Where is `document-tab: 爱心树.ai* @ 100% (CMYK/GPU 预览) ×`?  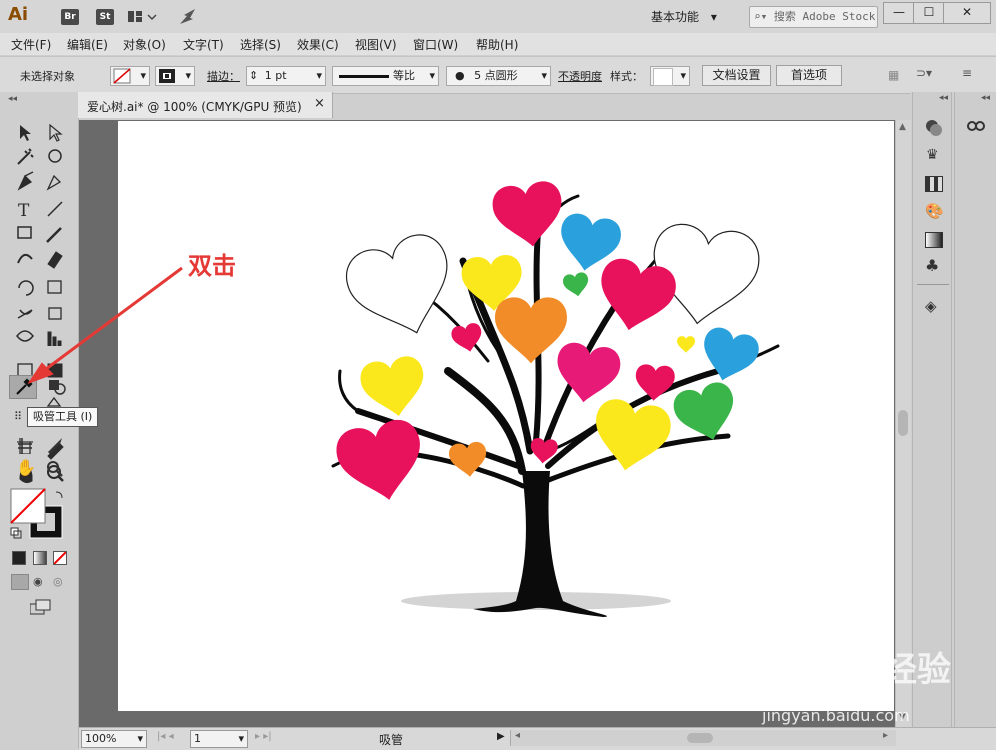
document-tab: 爱心树.ai* @ 100% (CMYK/GPU 预览) × is located at coordinates (205, 105).